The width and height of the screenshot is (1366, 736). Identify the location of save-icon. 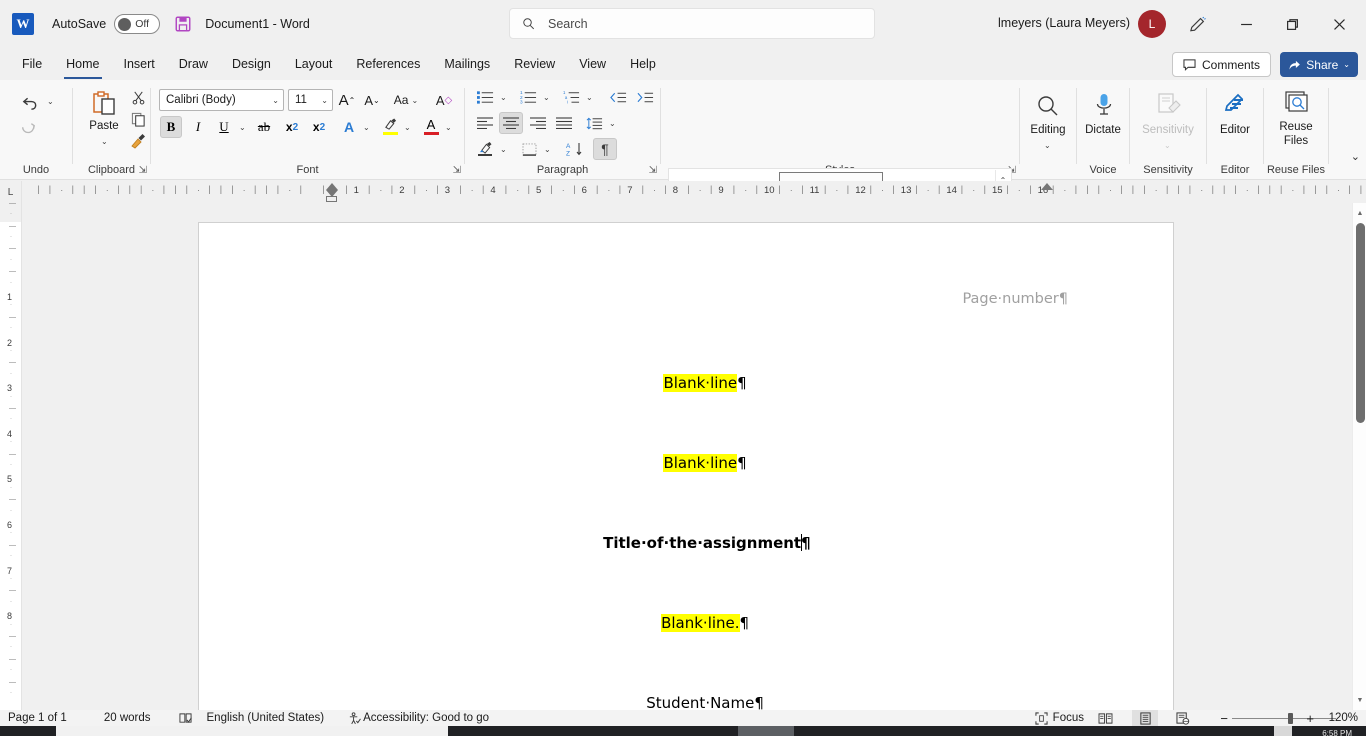
(183, 24).